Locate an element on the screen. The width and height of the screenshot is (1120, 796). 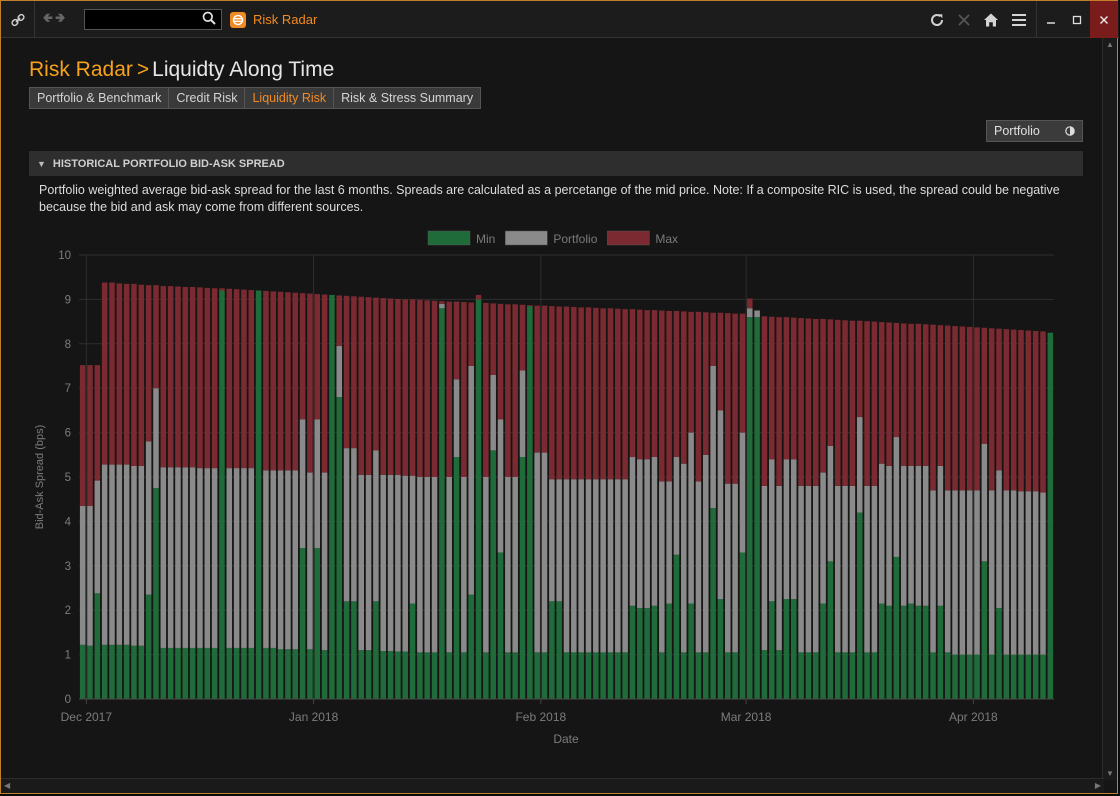
home-icon is located at coordinates (991, 20).